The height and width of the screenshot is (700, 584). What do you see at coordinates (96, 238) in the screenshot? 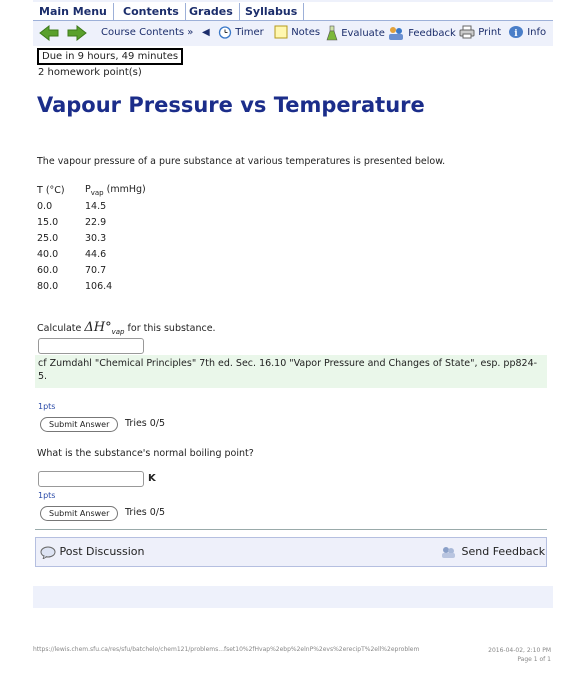
I see `table-cell: 30.3` at bounding box center [96, 238].